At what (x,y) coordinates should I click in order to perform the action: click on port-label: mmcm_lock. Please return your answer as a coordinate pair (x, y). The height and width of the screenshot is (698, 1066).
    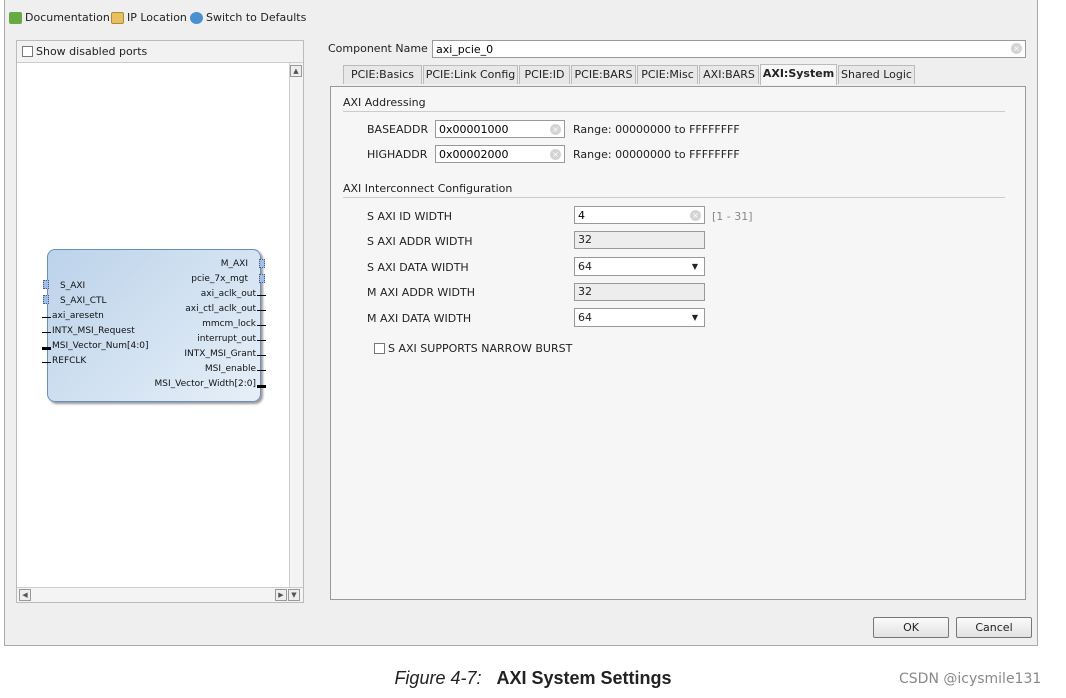
    Looking at the image, I should click on (229, 324).